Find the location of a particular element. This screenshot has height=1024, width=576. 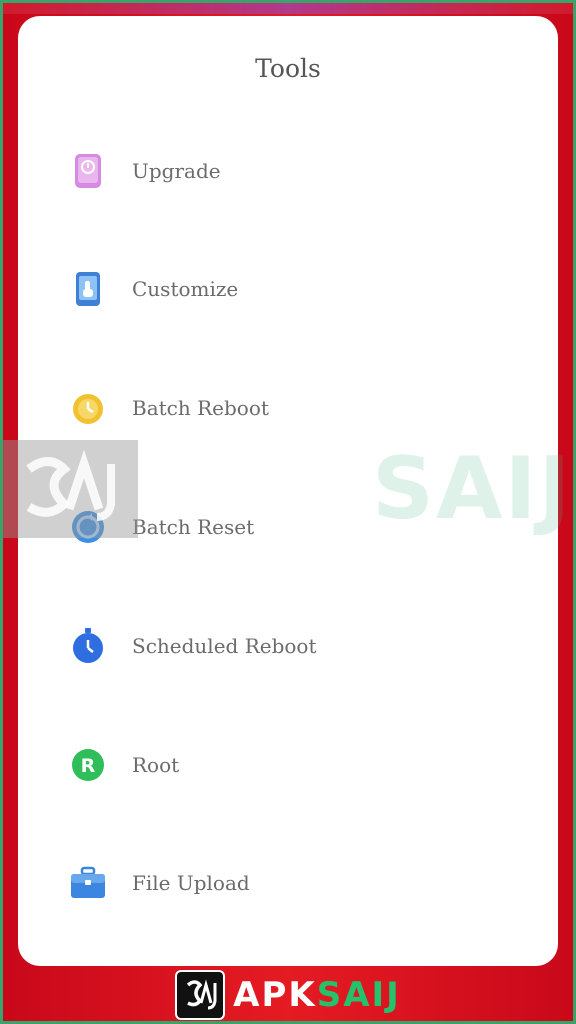

svg-text: R is located at coordinates (88, 766).